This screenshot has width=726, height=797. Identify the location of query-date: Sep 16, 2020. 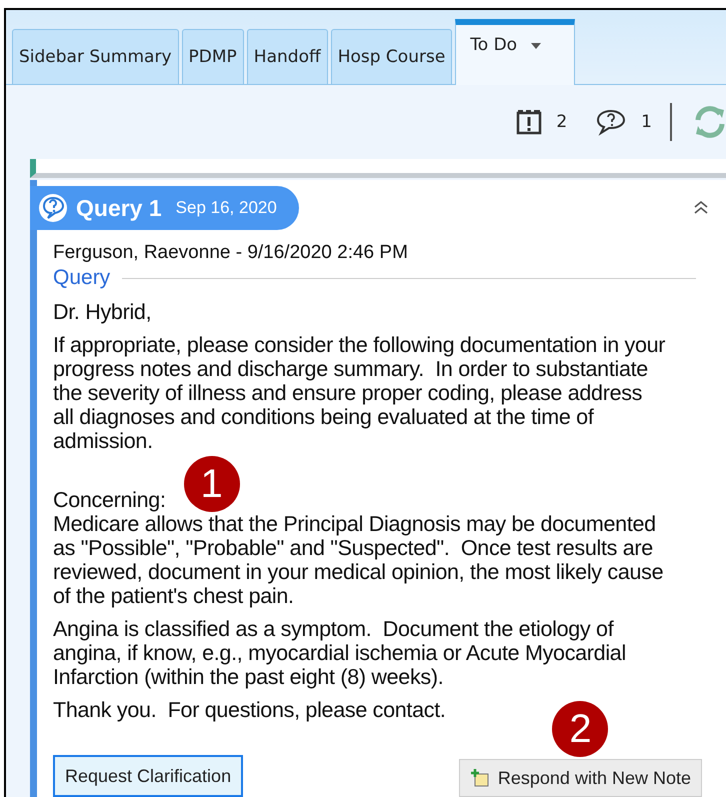
(226, 208).